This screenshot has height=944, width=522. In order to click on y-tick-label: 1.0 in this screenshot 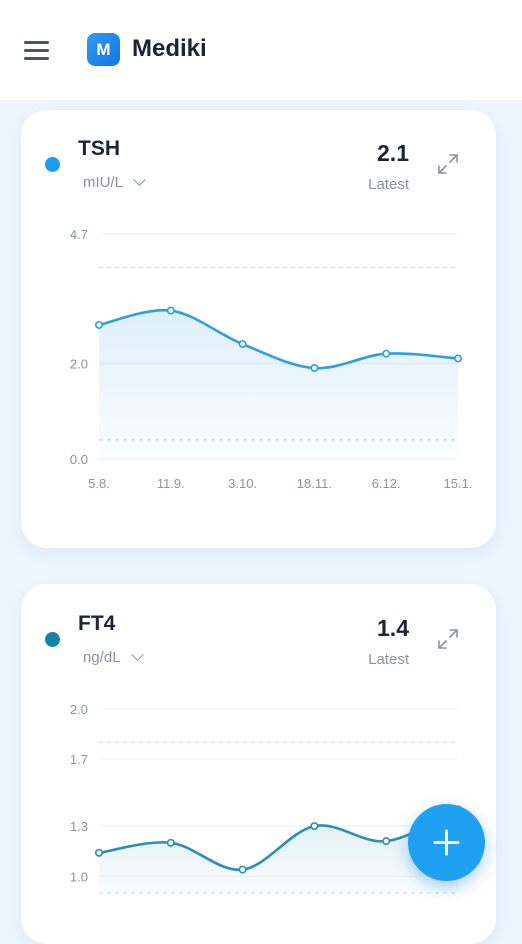, I will do `click(79, 876)`.